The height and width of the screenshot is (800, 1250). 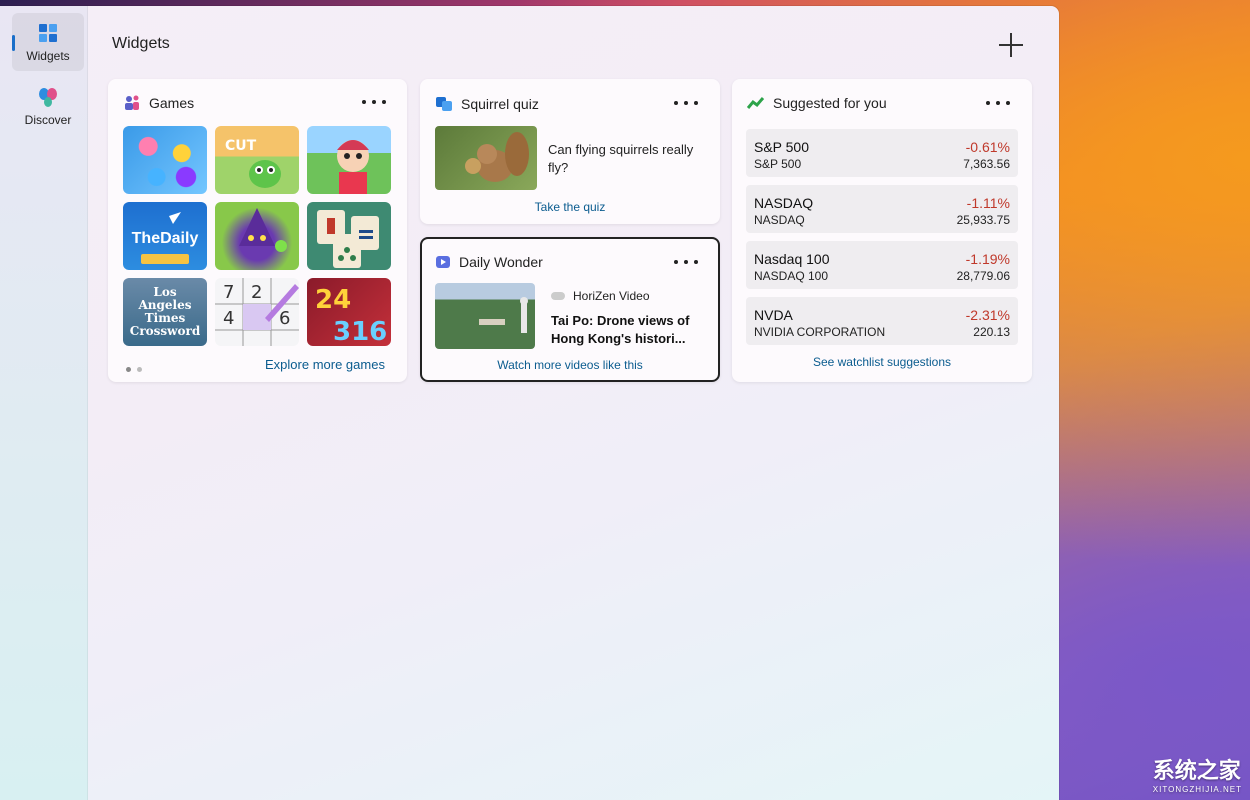 I want to click on stocks-more-button, so click(x=998, y=103).